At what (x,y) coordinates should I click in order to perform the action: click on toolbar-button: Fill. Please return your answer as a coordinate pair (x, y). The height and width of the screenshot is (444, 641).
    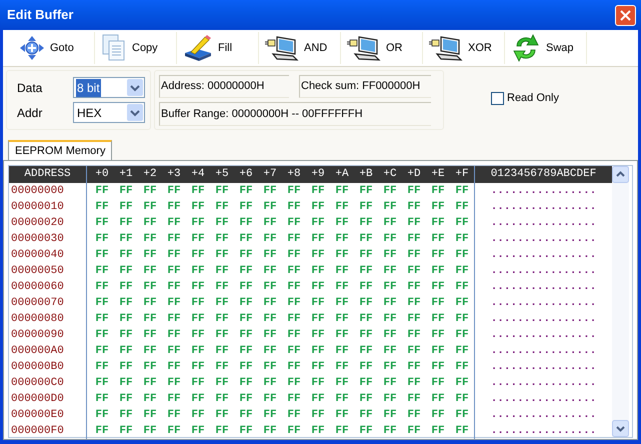
    Looking at the image, I should click on (218, 48).